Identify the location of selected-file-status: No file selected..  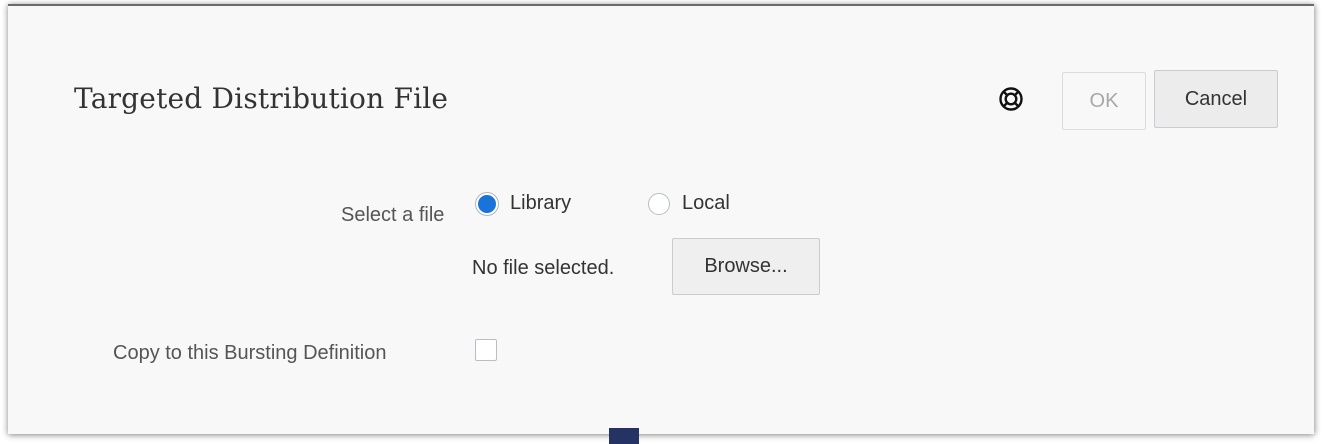
(543, 268).